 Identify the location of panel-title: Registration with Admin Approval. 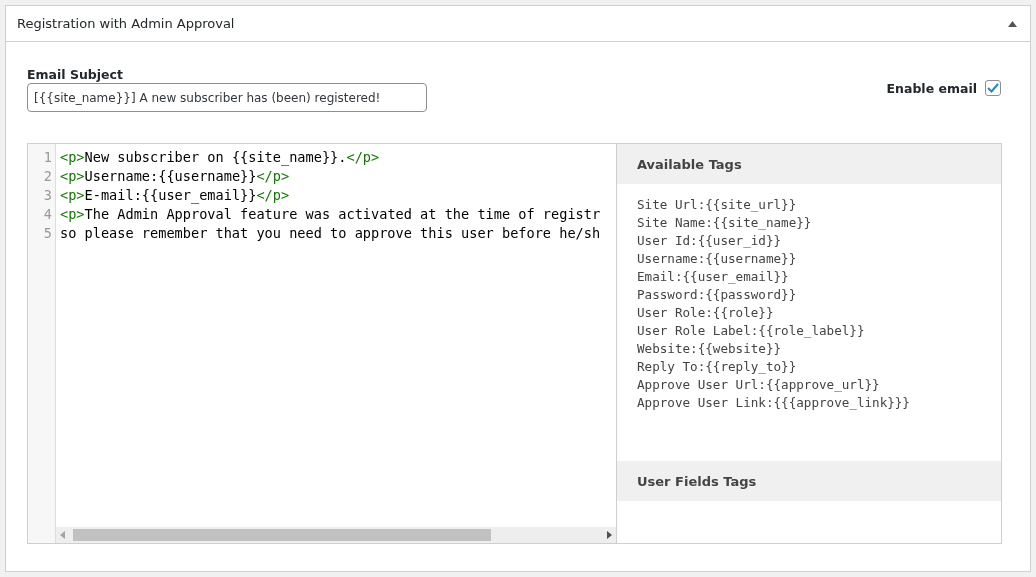
(126, 23).